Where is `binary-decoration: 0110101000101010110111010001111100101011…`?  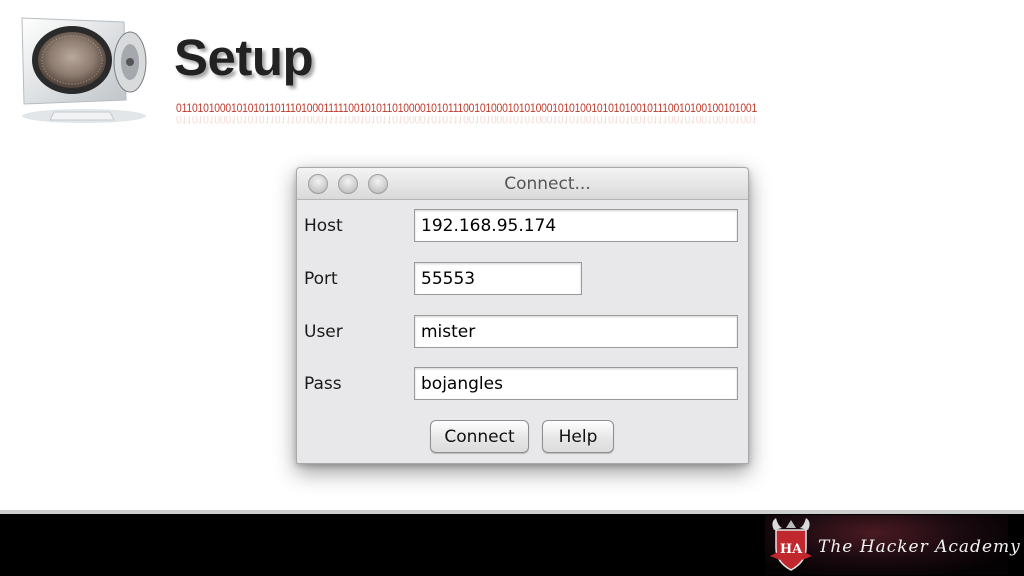
binary-decoration: 0110101000101010110111010001111100101011… is located at coordinates (467, 109).